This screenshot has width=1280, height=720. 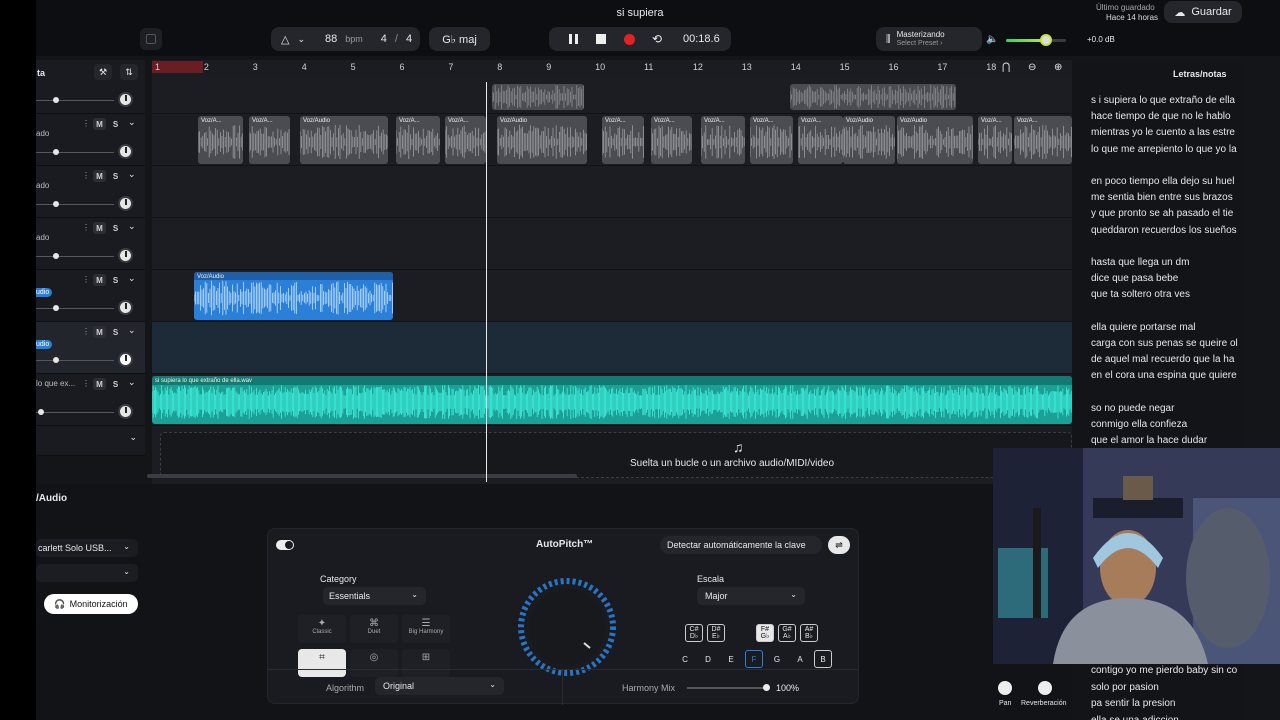 What do you see at coordinates (374, 629) in the screenshot?
I see `preset-button: ⌘ Duet` at bounding box center [374, 629].